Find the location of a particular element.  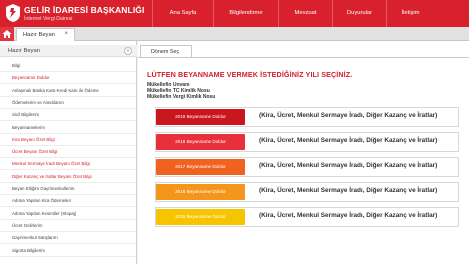

sidebar-item: Adıma Yapılan Kira Ödemeleri is located at coordinates (68, 202).